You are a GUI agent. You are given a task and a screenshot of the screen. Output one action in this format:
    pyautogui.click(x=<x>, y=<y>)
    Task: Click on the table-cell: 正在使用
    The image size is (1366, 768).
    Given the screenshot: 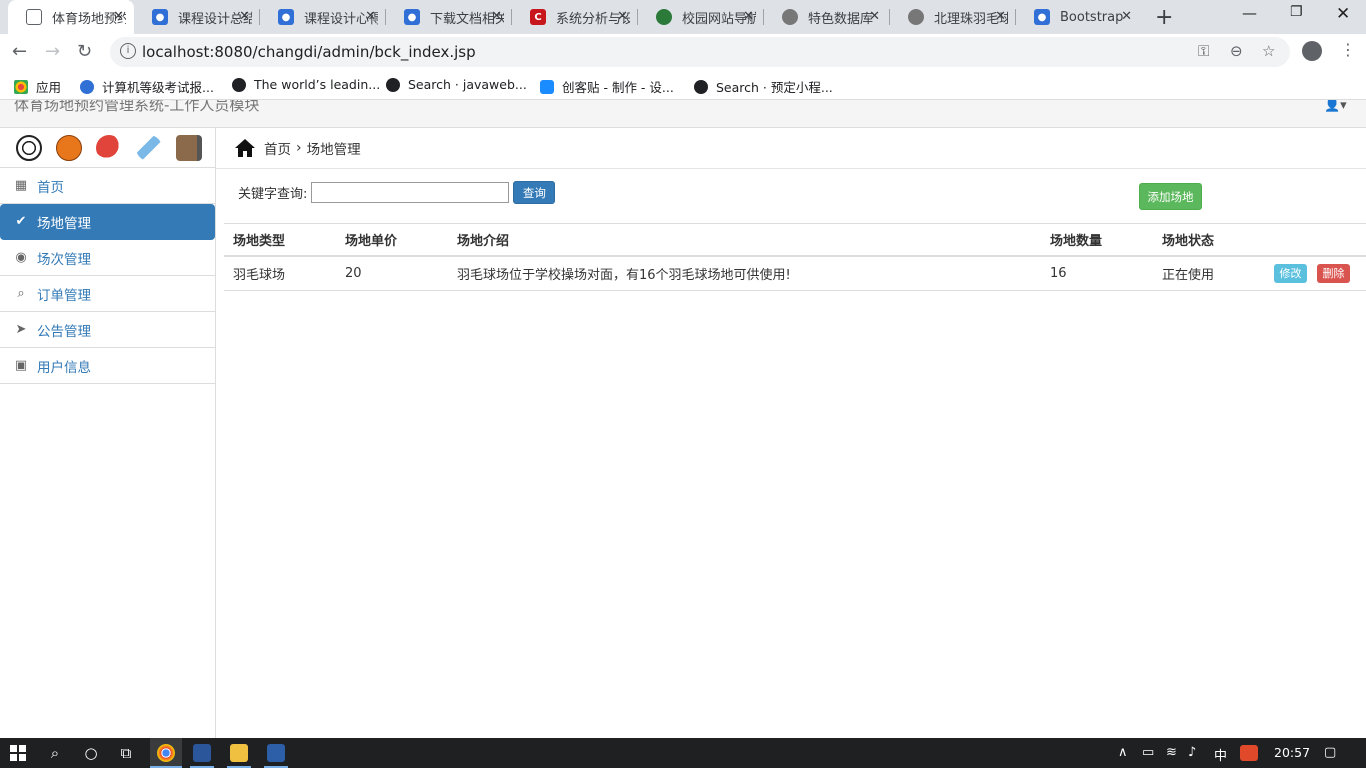 What is the action you would take?
    pyautogui.click(x=1209, y=273)
    